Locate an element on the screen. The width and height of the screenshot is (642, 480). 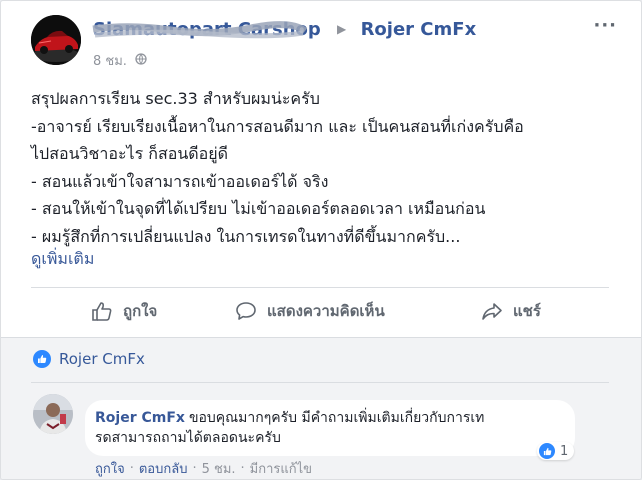
post-meta: 8 ชม. is located at coordinates (120, 60).